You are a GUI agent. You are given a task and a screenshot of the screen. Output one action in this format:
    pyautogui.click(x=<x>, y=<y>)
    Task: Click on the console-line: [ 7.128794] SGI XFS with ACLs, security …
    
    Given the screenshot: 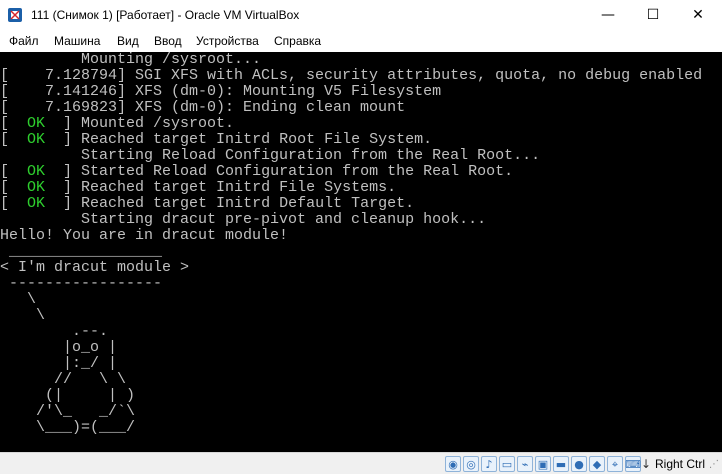 What is the action you would take?
    pyautogui.click(x=351, y=75)
    